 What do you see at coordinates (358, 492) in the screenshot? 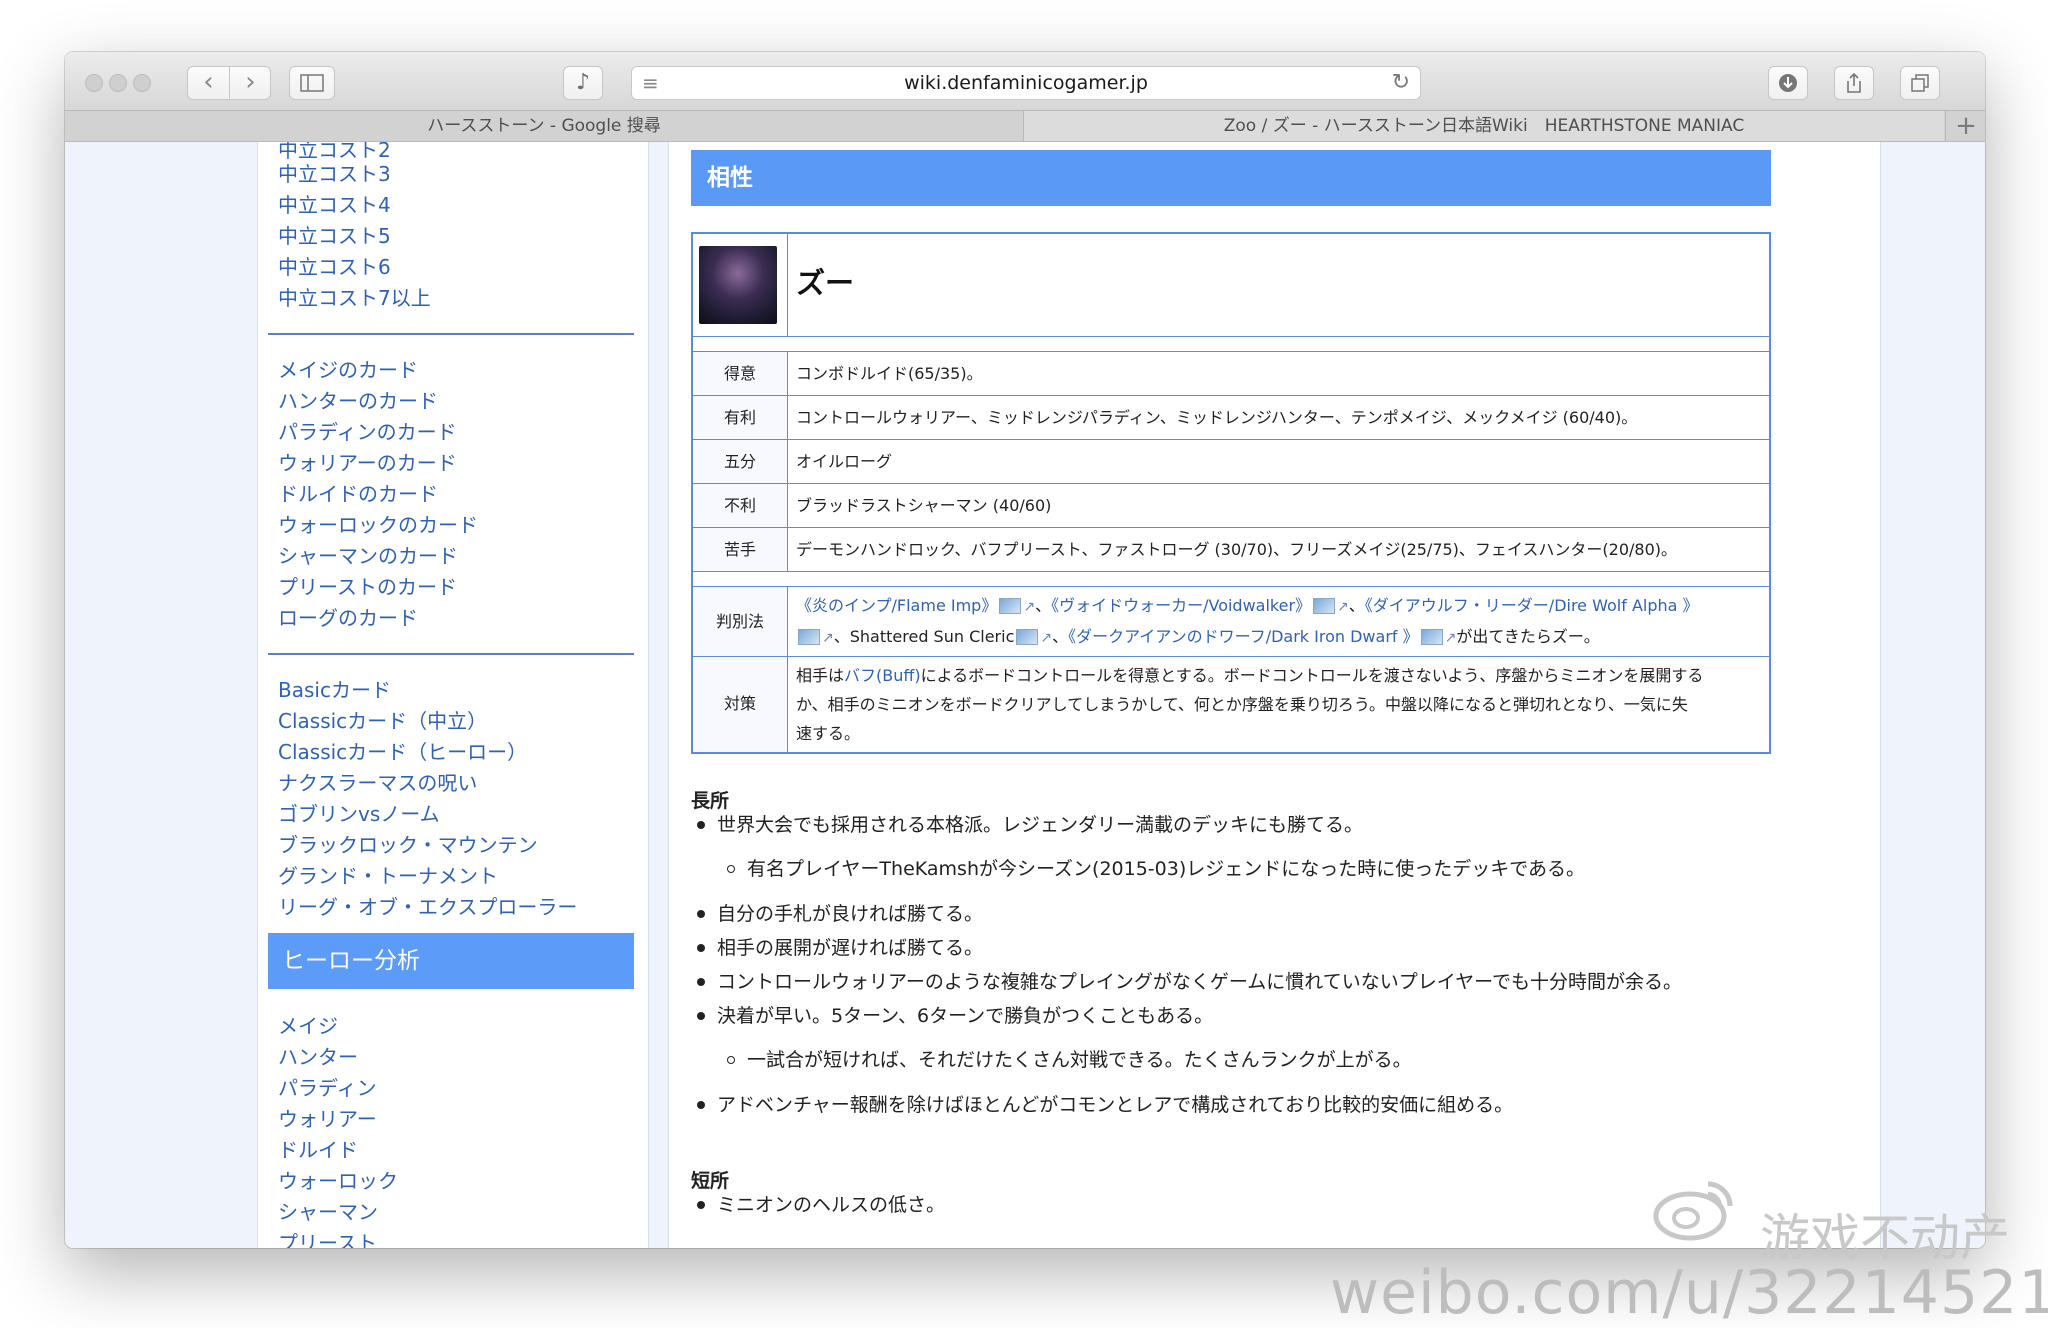
I see `sidebar-link-druid-cards: ドルイドのカード` at bounding box center [358, 492].